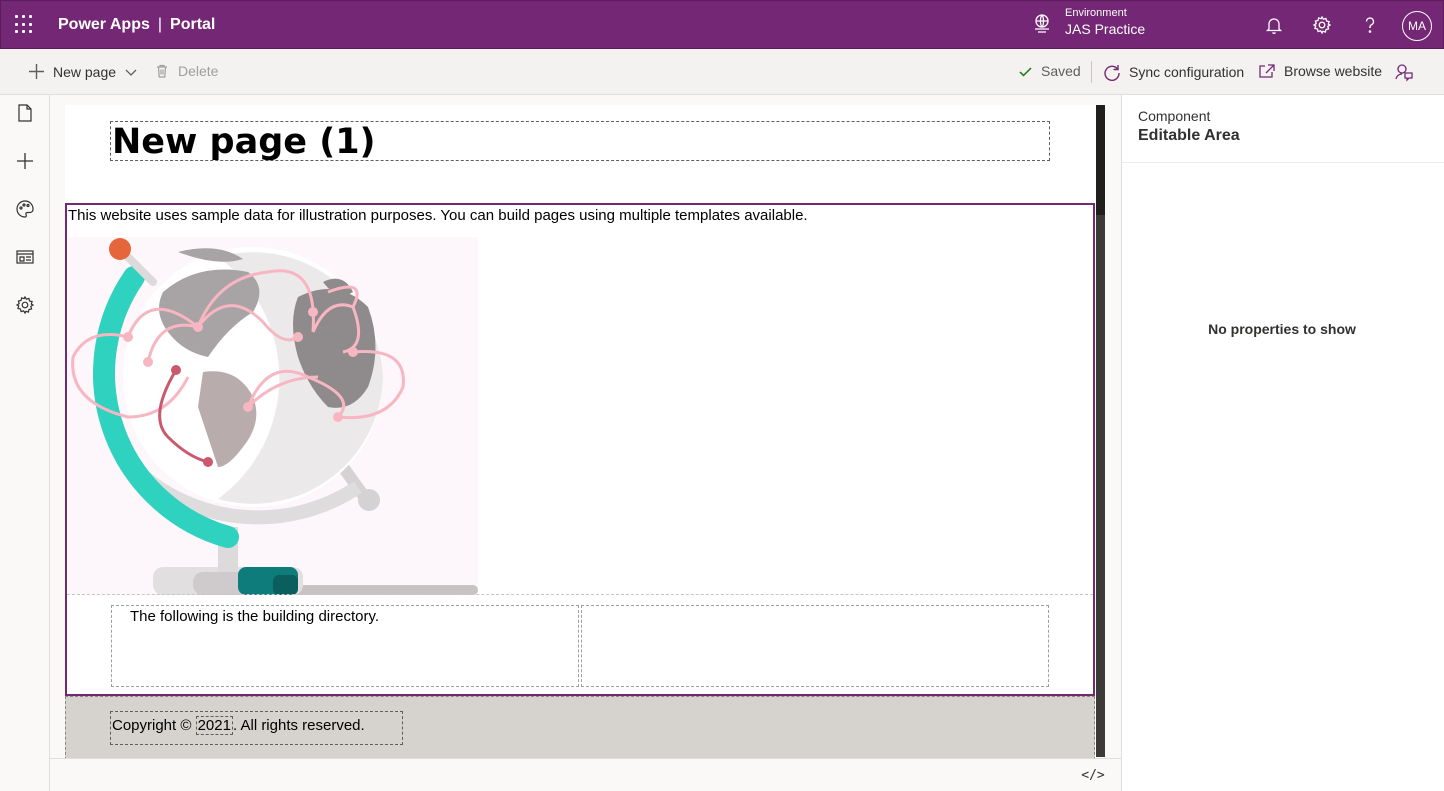 The width and height of the screenshot is (1444, 791). I want to click on user-avatar: MA, so click(1417, 26).